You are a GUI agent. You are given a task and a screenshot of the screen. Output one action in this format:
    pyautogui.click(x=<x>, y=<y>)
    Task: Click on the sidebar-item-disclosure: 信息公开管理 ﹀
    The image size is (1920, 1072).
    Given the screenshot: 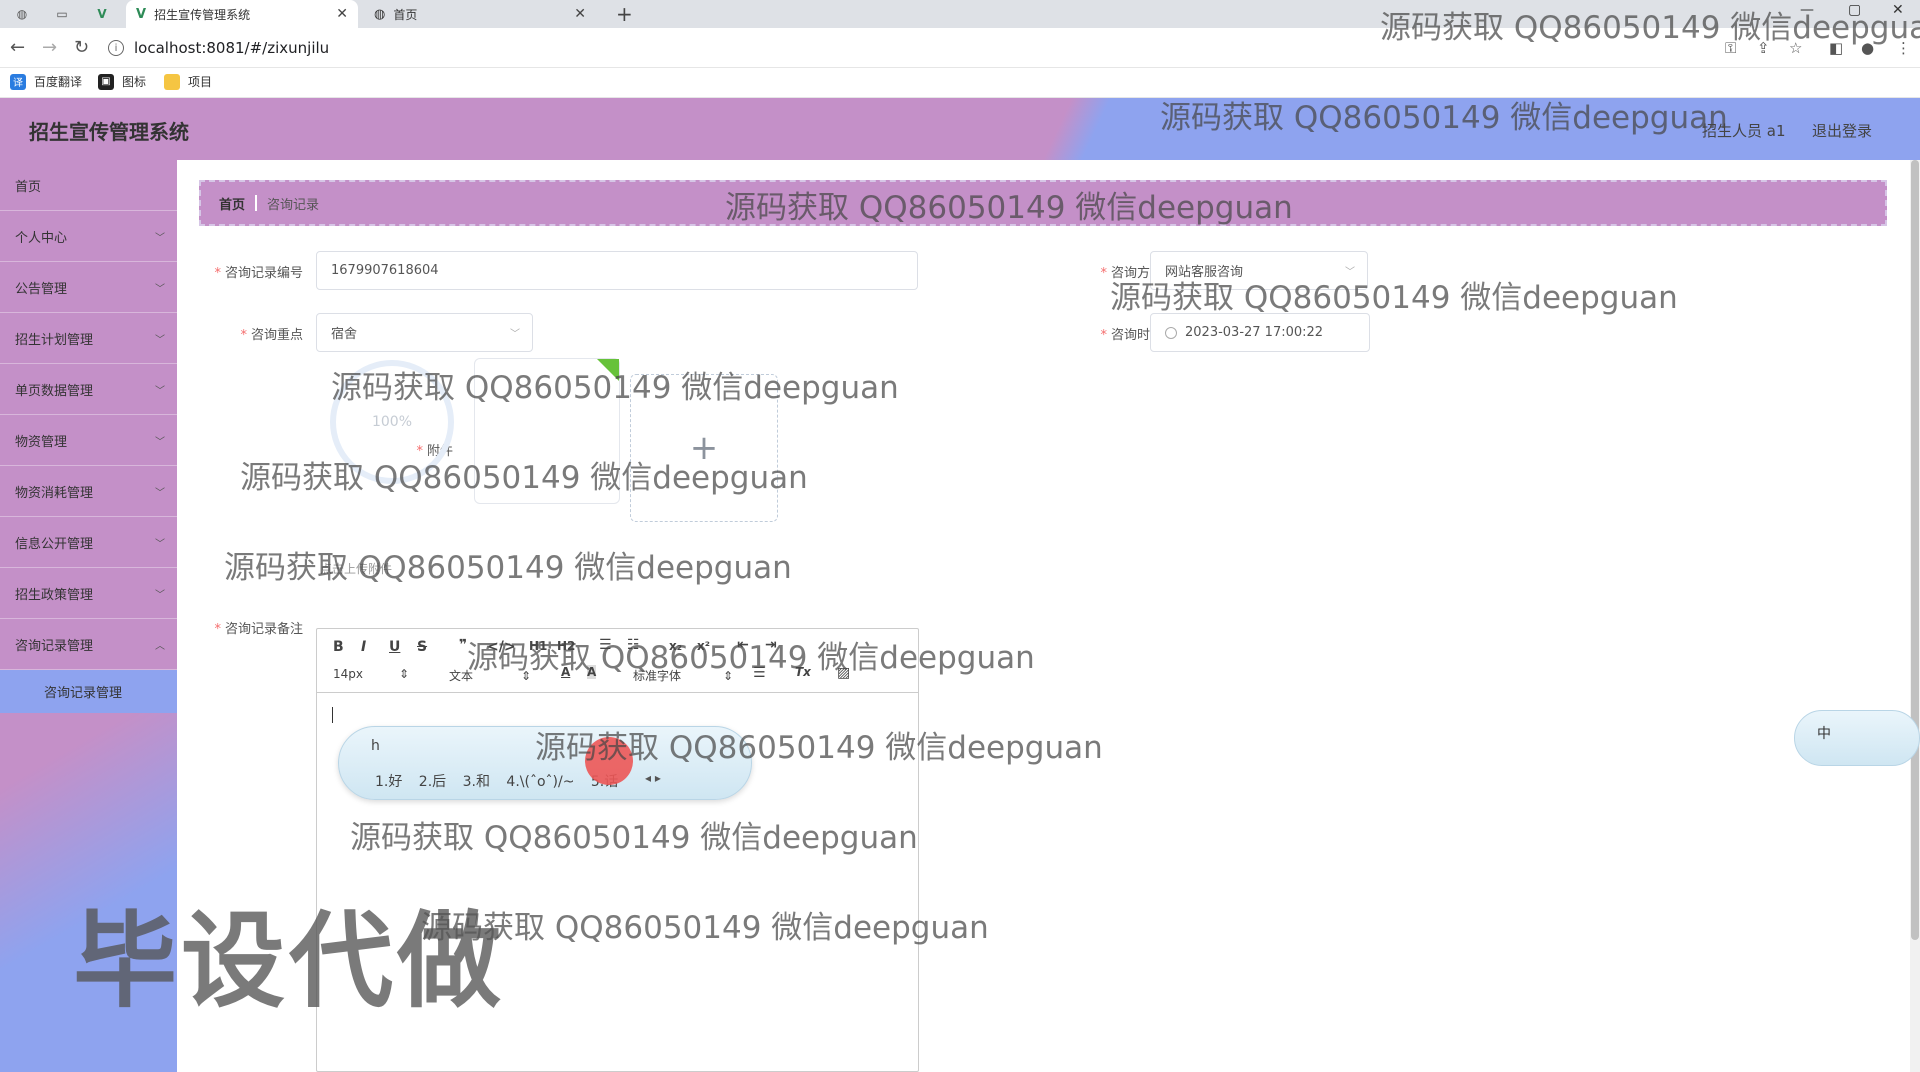 What is the action you would take?
    pyautogui.click(x=88, y=542)
    